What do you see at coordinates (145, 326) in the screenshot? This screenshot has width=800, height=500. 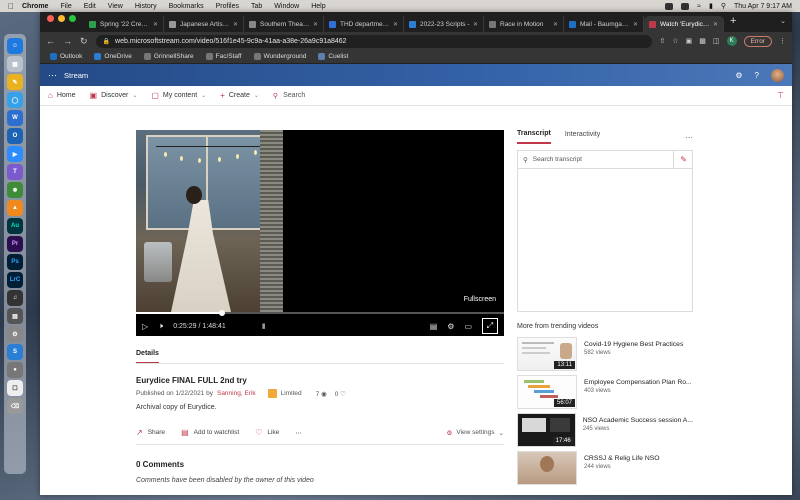 I see `play-icon: ▷` at bounding box center [145, 326].